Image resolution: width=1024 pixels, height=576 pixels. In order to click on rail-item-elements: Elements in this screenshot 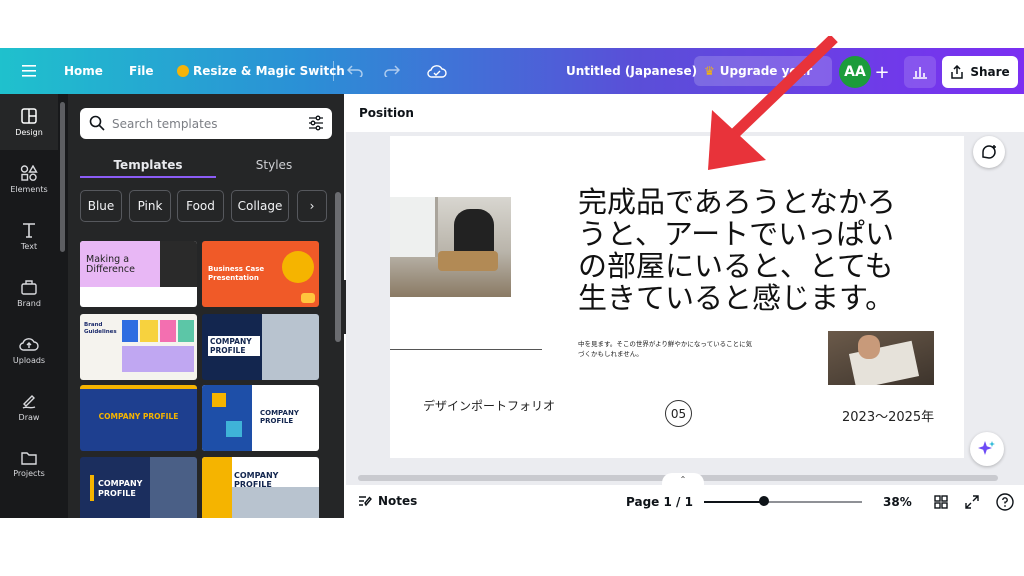, I will do `click(29, 179)`.